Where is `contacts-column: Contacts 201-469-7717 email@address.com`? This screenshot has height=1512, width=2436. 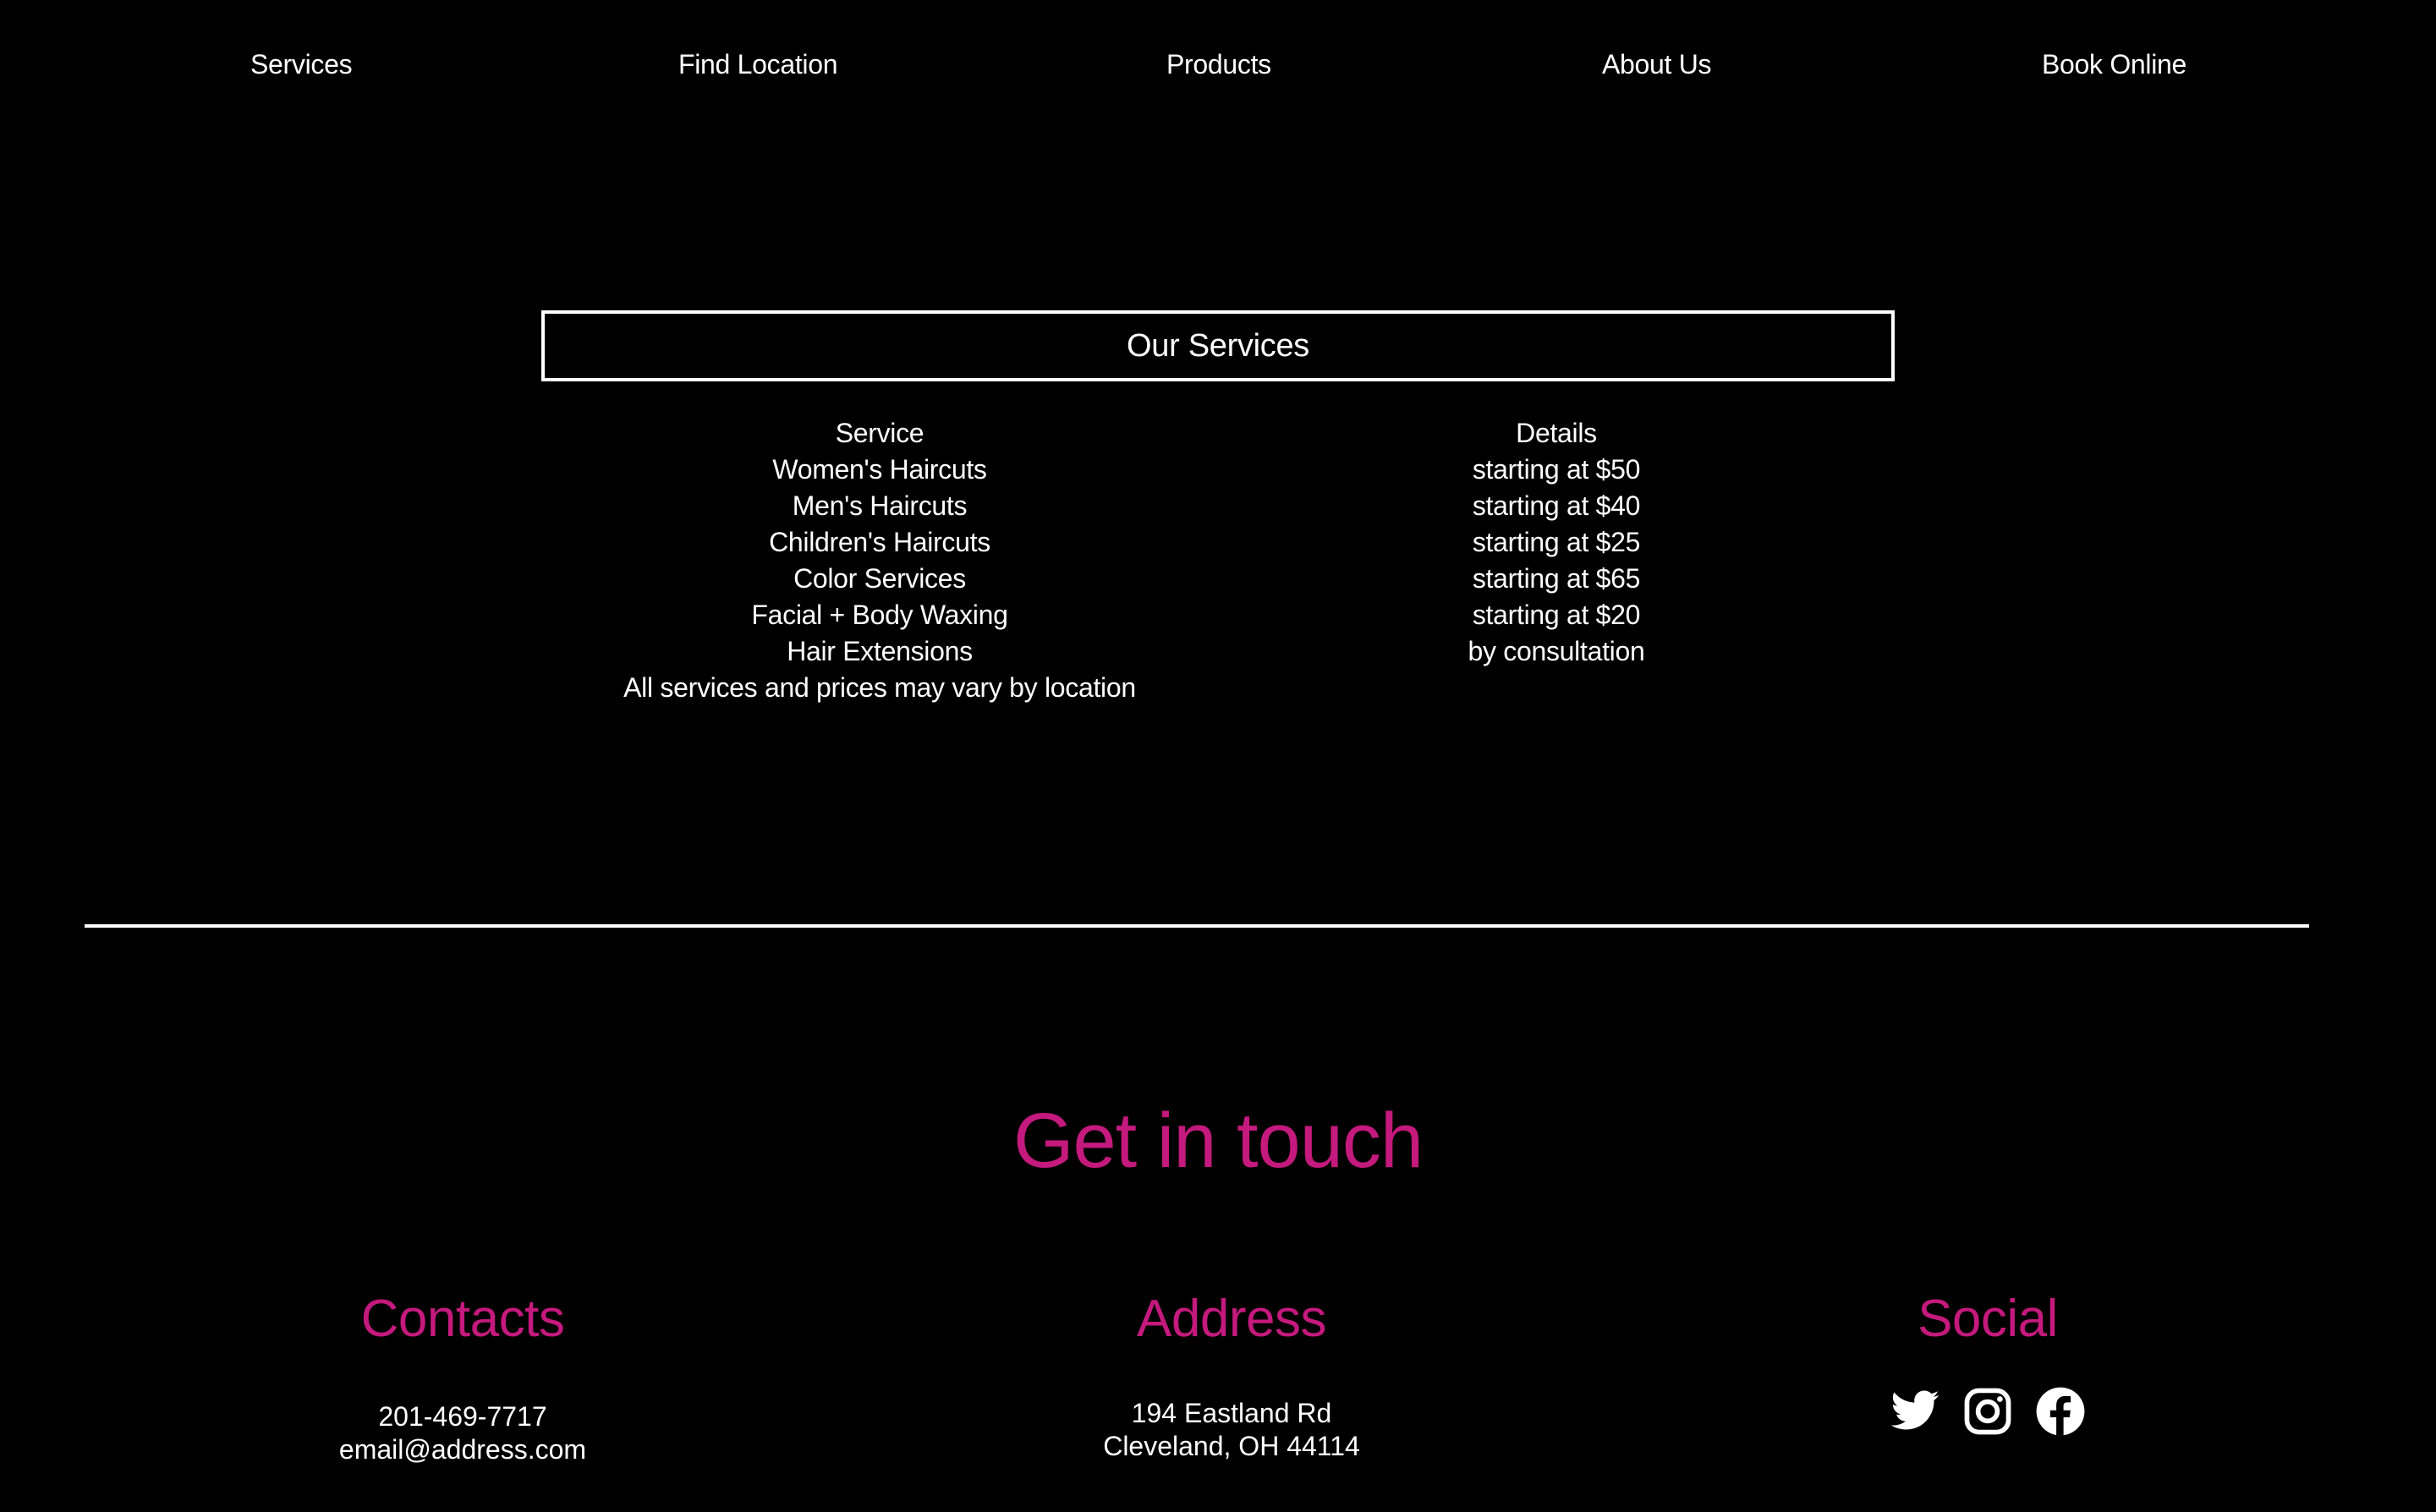
contacts-column: Contacts 201-469-7717 email@address.com is located at coordinates (463, 1375).